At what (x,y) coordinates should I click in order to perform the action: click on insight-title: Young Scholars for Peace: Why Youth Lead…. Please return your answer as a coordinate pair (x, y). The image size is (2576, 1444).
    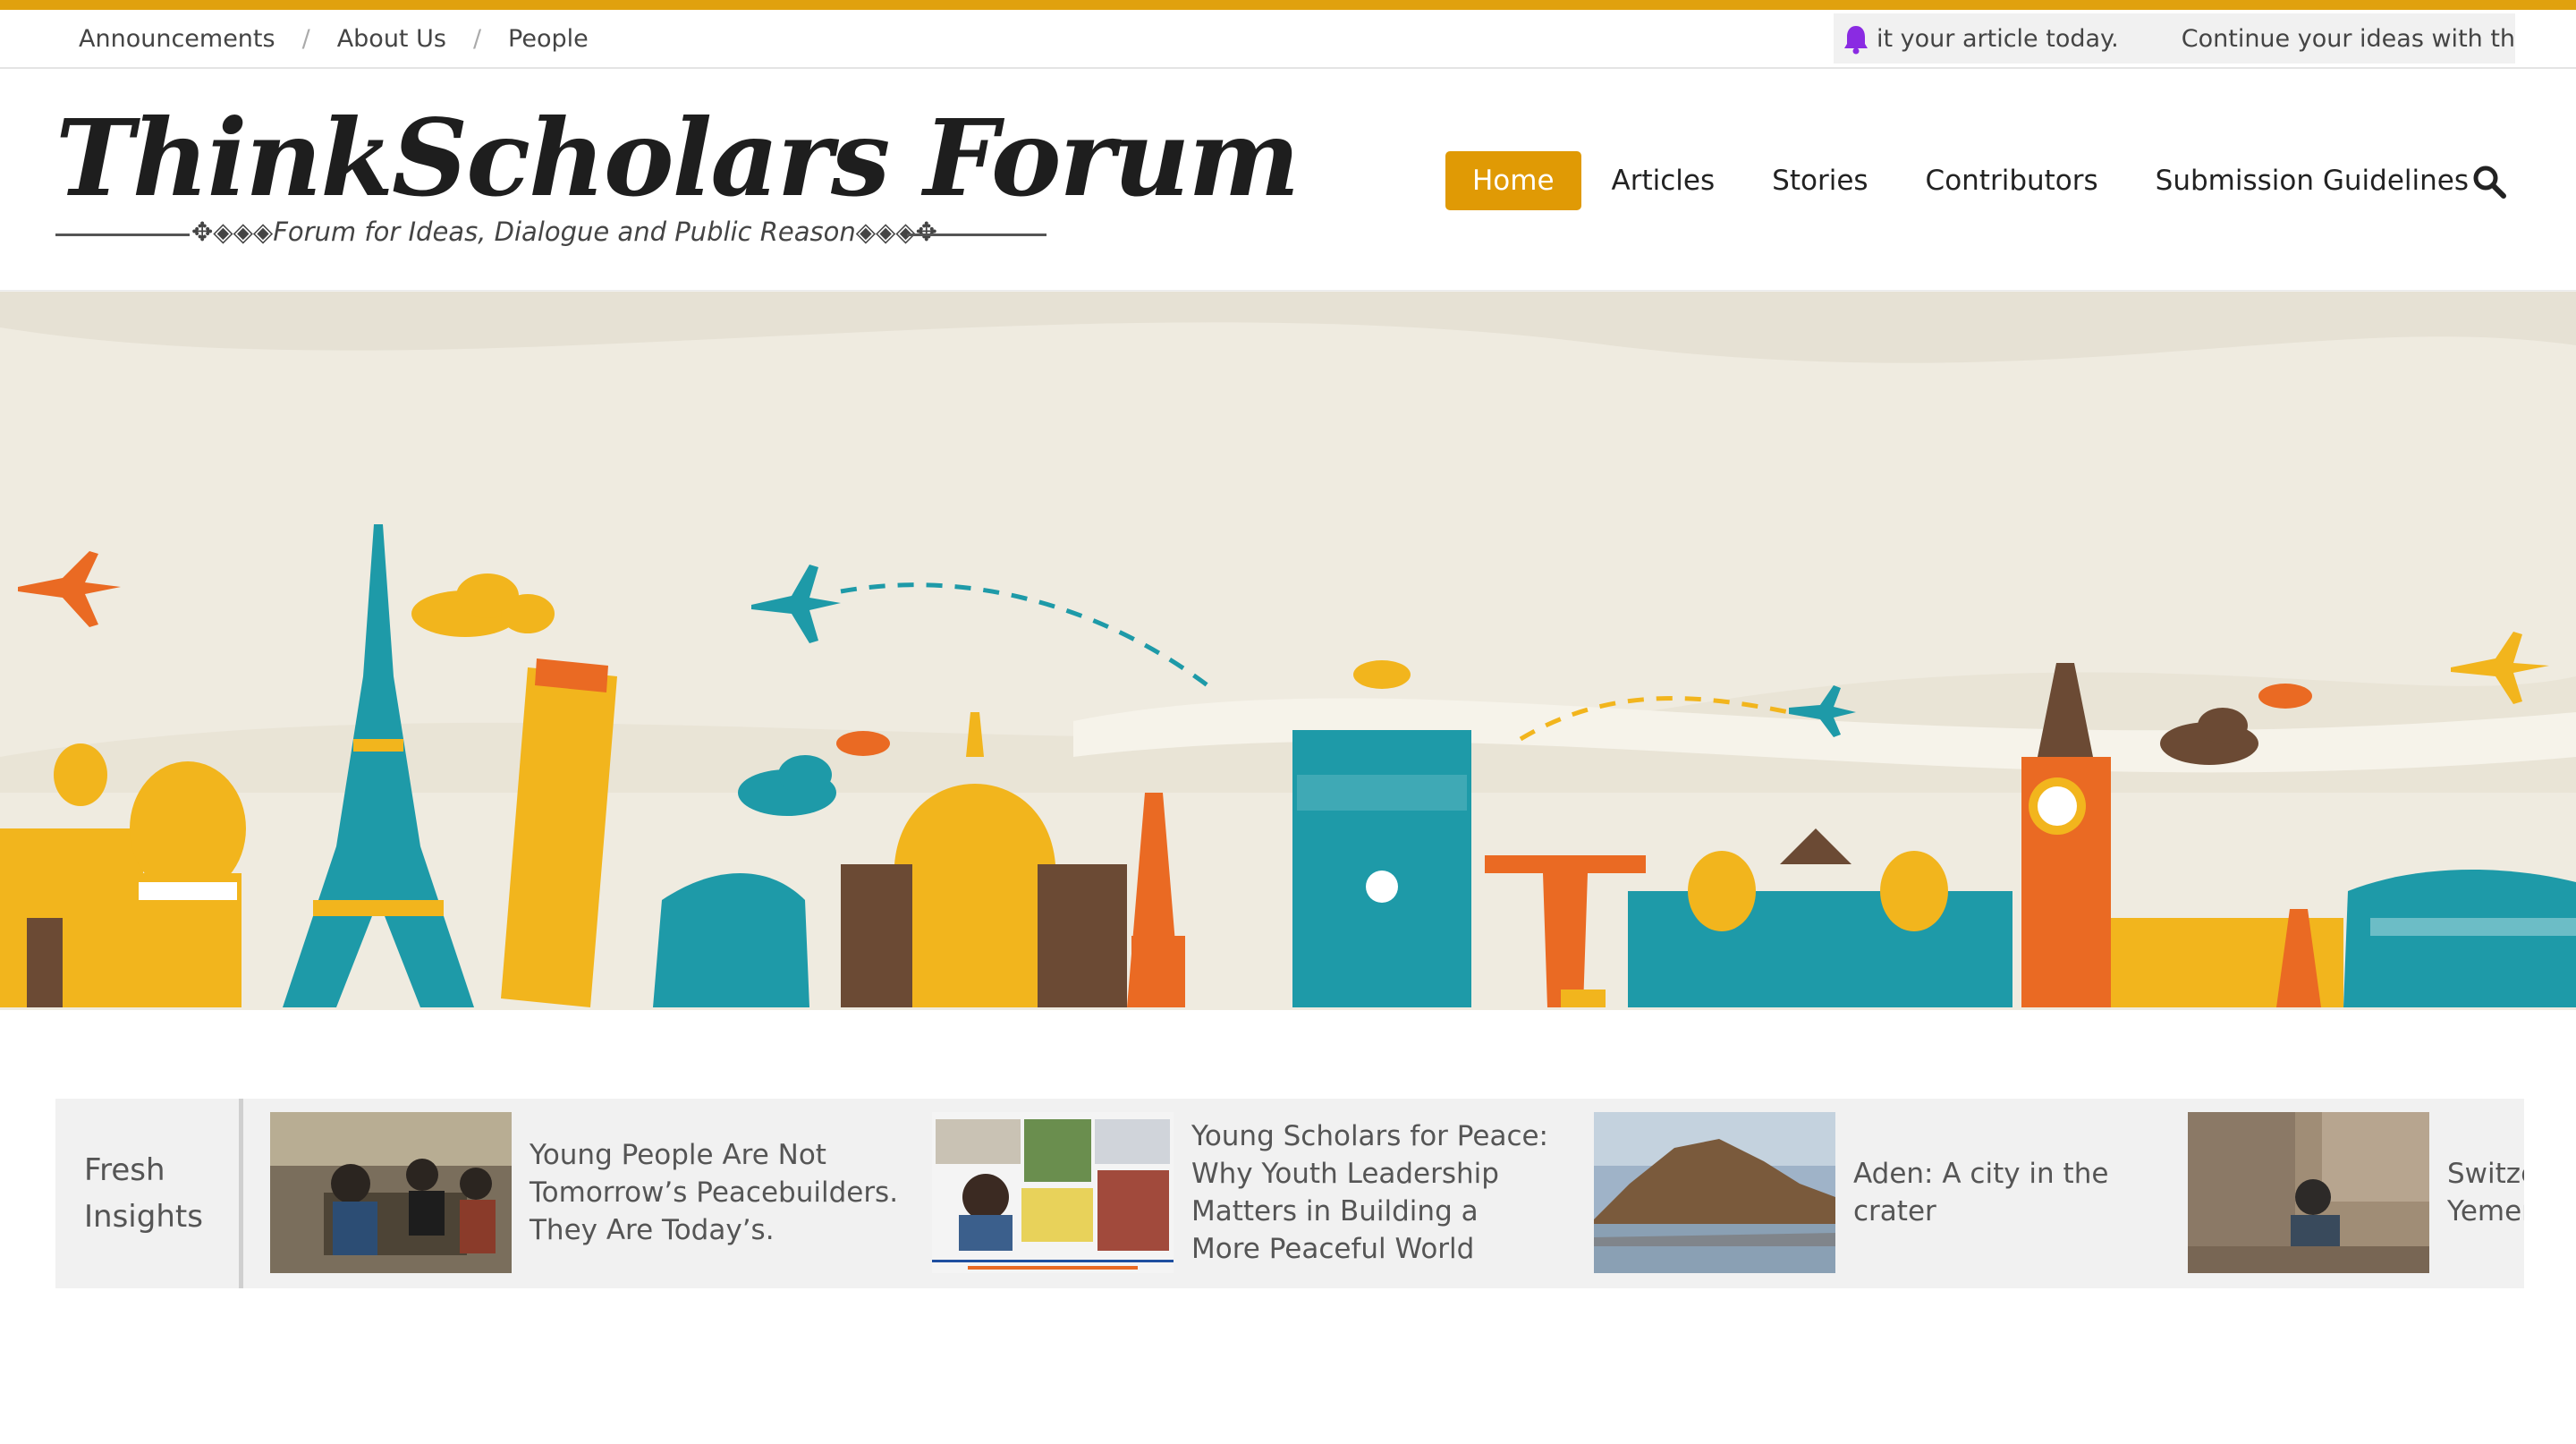
    Looking at the image, I should click on (1370, 1192).